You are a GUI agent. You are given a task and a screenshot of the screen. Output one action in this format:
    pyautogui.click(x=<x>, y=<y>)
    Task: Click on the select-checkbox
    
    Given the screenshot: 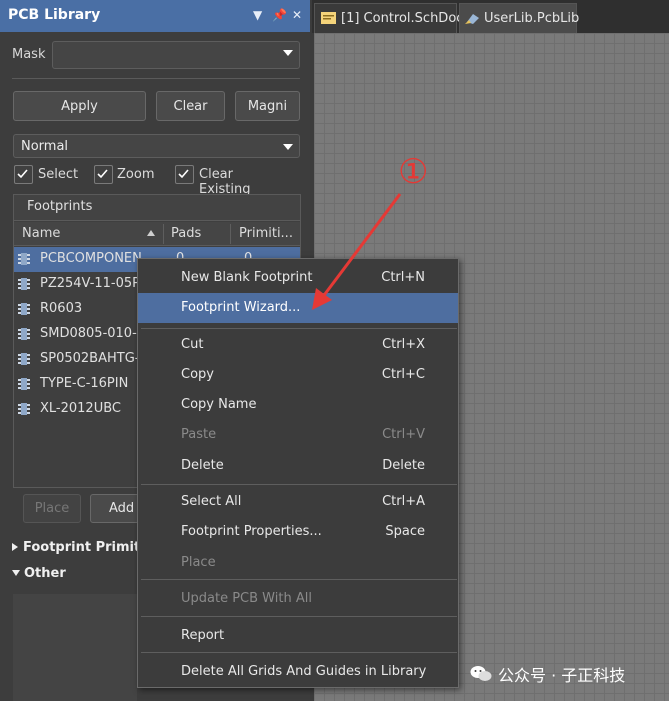 What is the action you would take?
    pyautogui.click(x=23, y=174)
    